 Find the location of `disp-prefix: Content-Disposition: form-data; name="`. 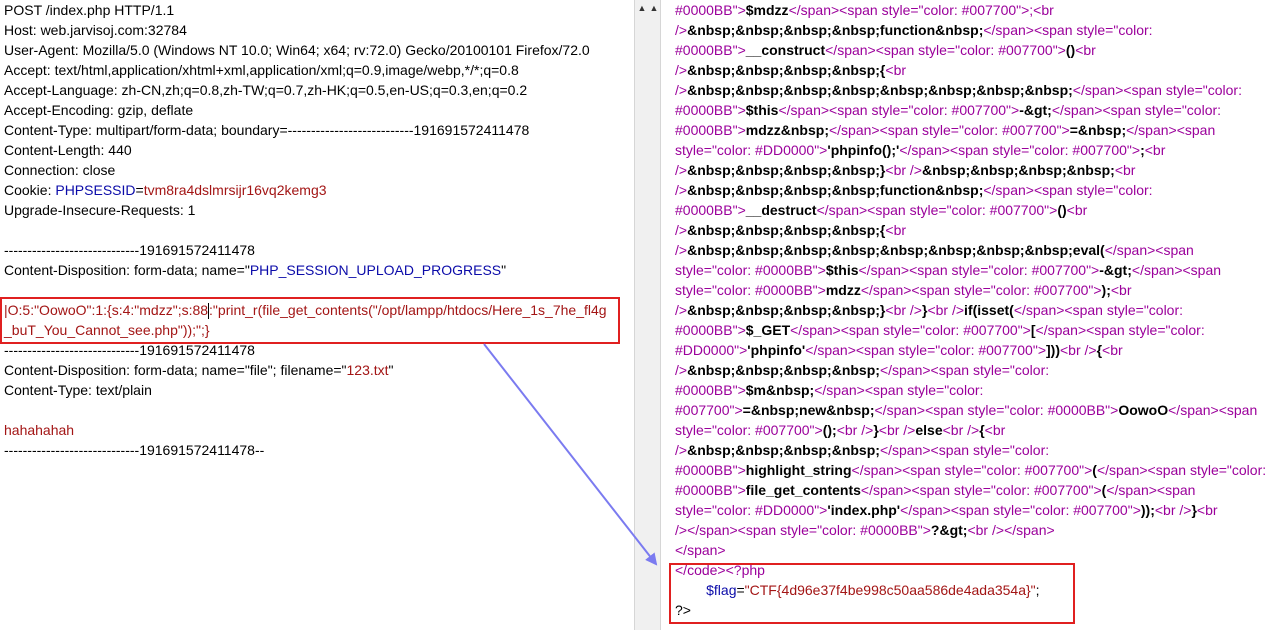

disp-prefix: Content-Disposition: form-data; name=" is located at coordinates (127, 270).